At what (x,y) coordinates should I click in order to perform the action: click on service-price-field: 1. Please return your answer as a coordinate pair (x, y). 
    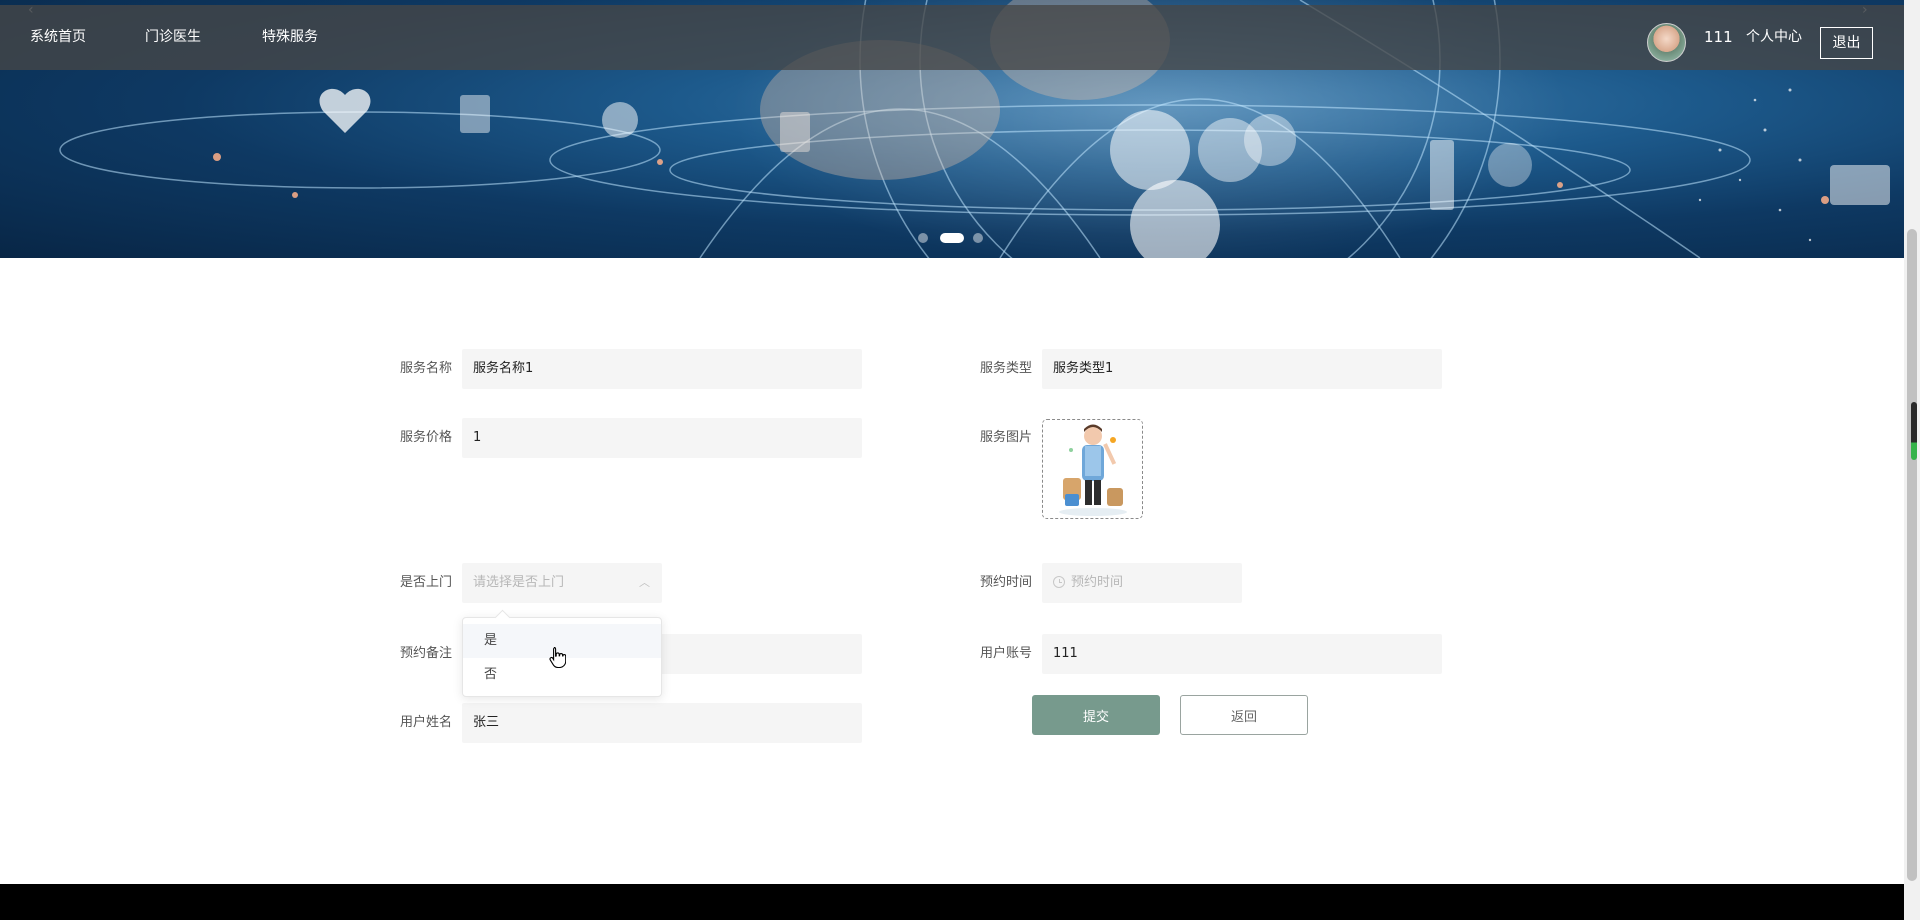
    Looking at the image, I should click on (662, 438).